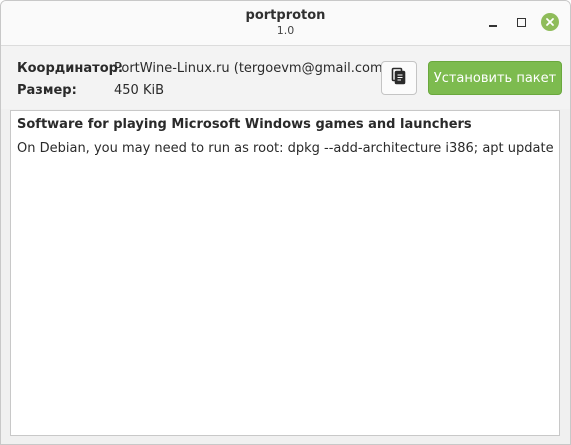 The width and height of the screenshot is (571, 445). What do you see at coordinates (70, 68) in the screenshot?
I see `maintainer-label: Координатор:` at bounding box center [70, 68].